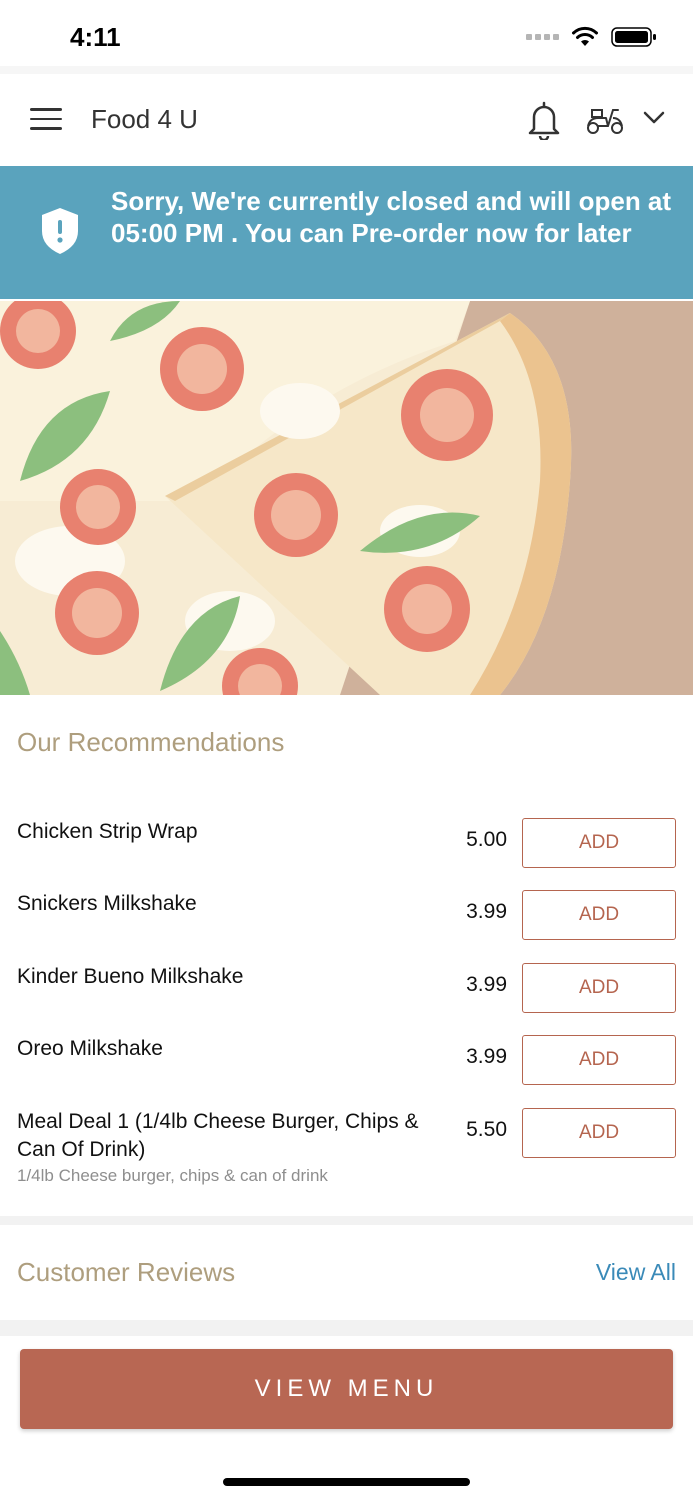 Image resolution: width=693 pixels, height=1500 pixels. I want to click on item-name: Chicken Strip Wrap, so click(107, 831).